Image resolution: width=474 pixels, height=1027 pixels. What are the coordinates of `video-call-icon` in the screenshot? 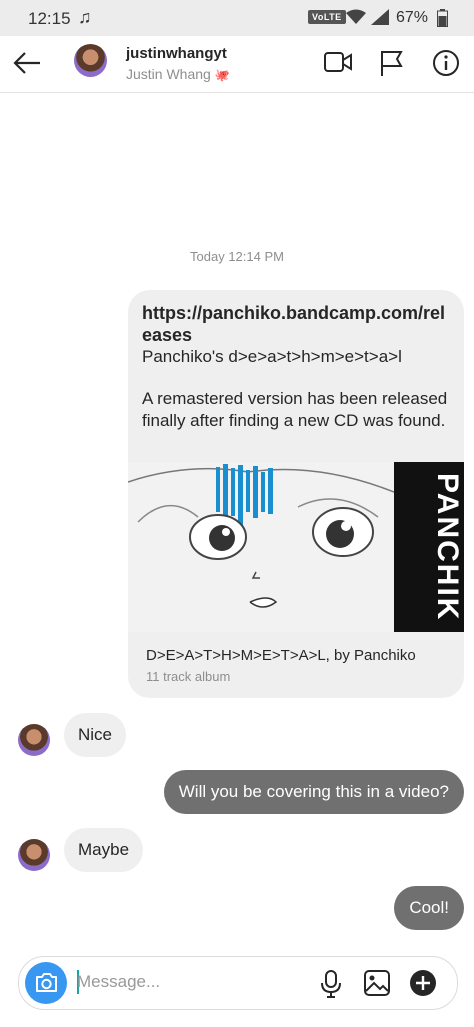 It's located at (338, 62).